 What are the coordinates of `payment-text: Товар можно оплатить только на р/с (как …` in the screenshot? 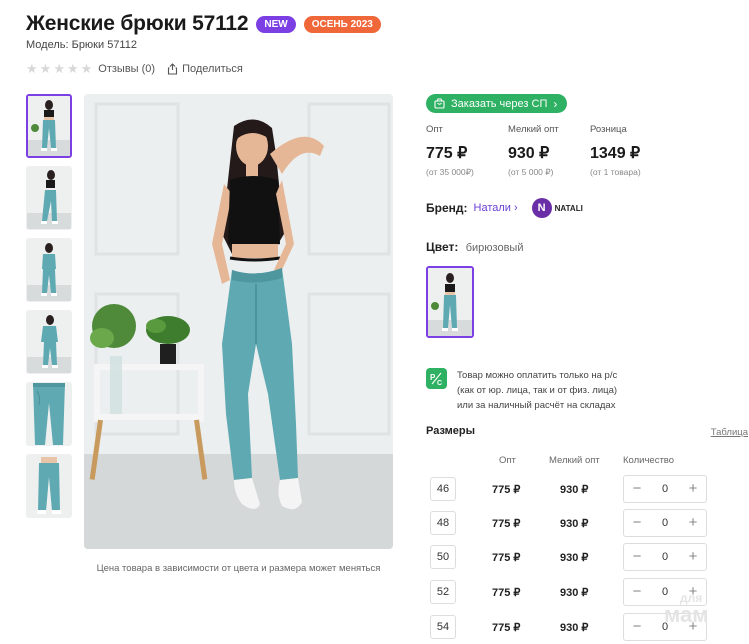 It's located at (537, 390).